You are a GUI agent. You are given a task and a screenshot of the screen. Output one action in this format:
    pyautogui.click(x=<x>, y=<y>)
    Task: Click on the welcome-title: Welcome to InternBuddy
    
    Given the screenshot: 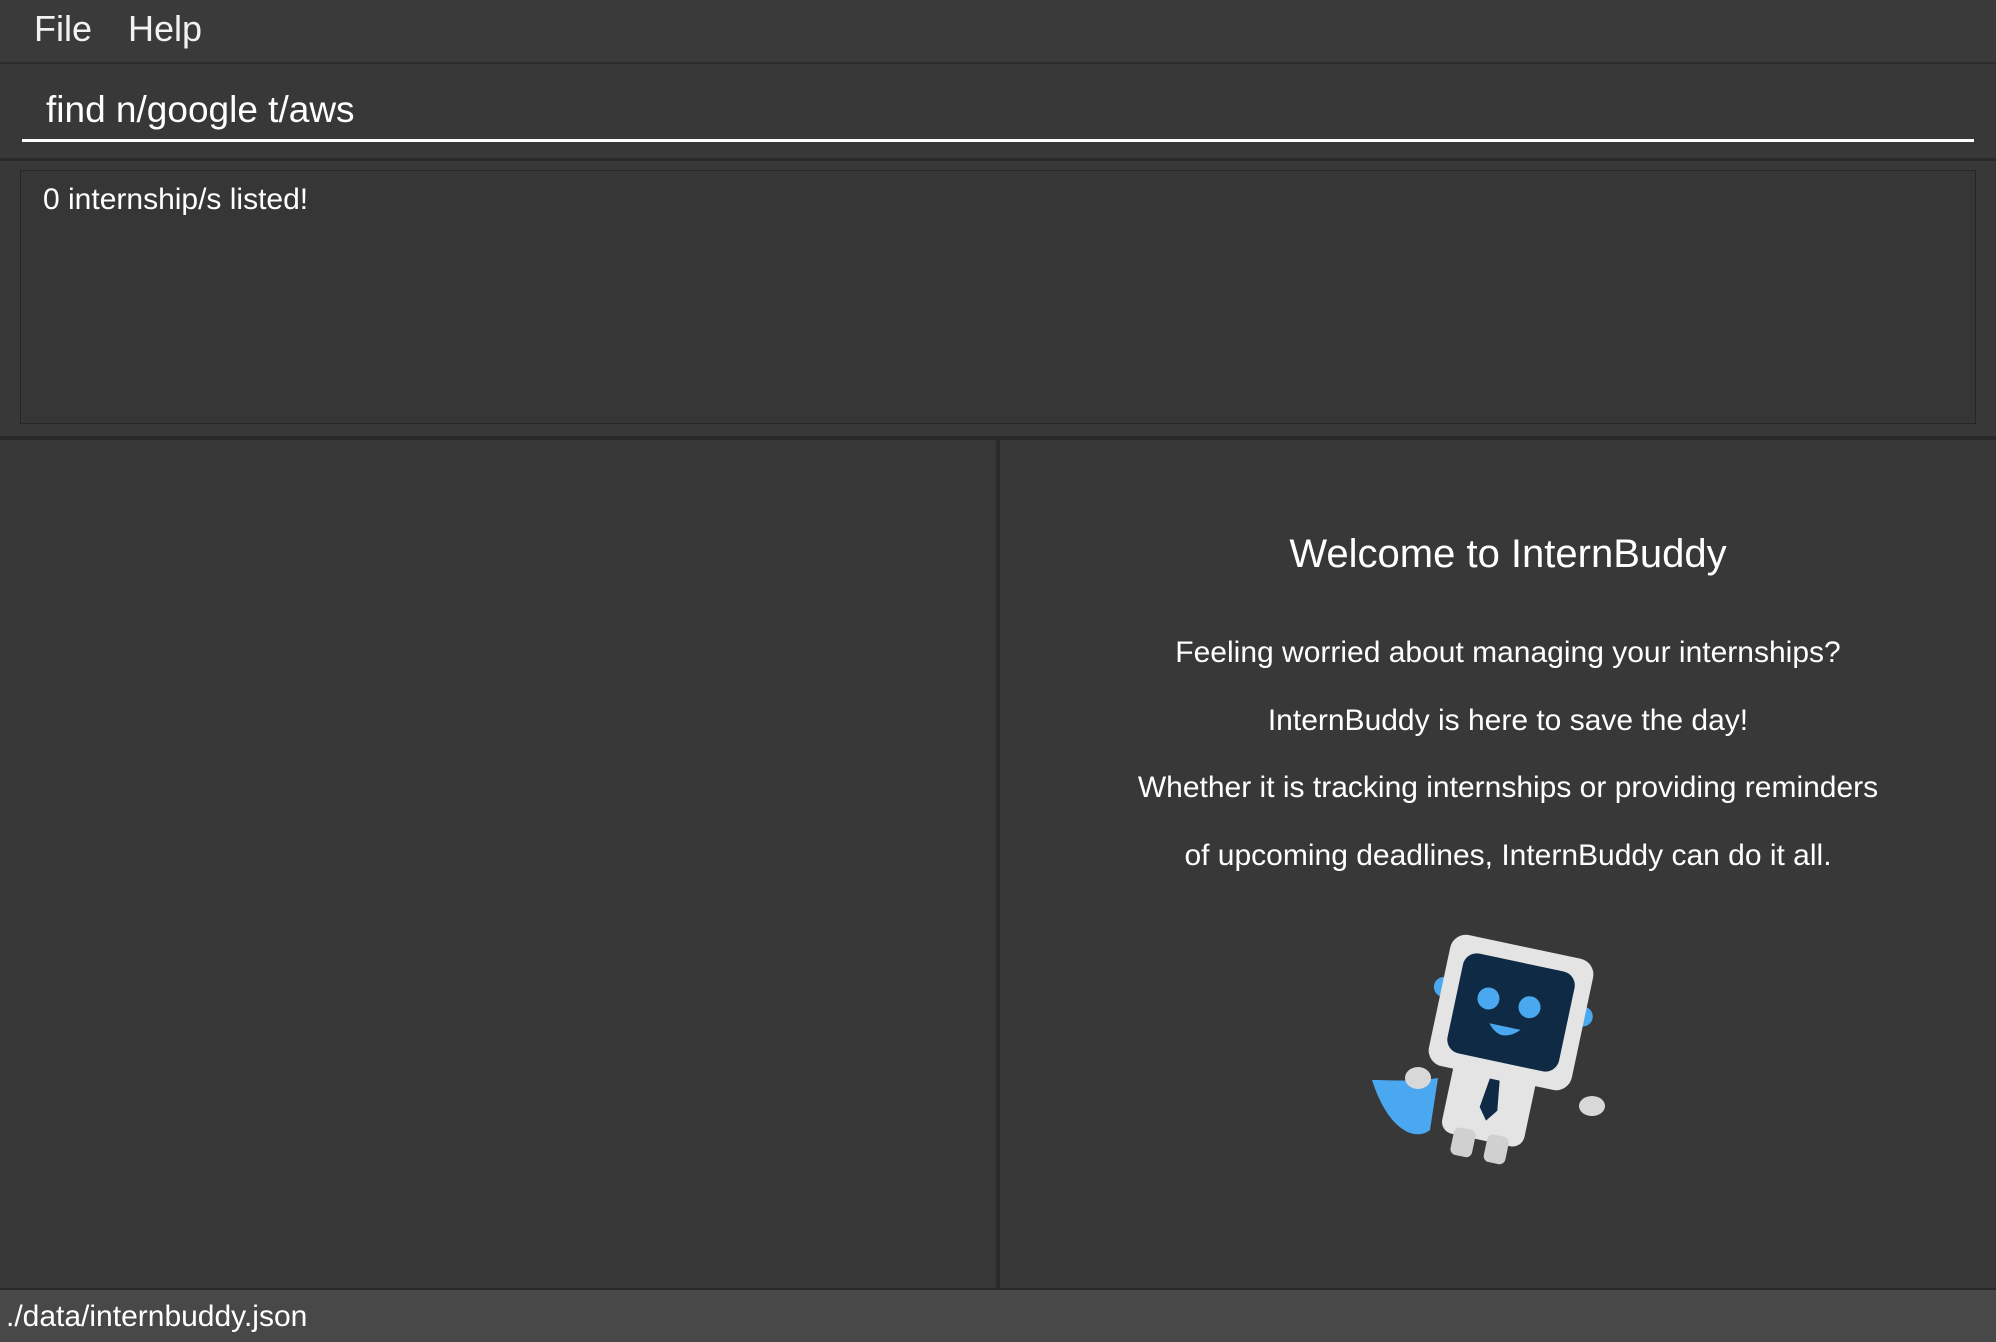 What is the action you would take?
    pyautogui.click(x=1508, y=554)
    